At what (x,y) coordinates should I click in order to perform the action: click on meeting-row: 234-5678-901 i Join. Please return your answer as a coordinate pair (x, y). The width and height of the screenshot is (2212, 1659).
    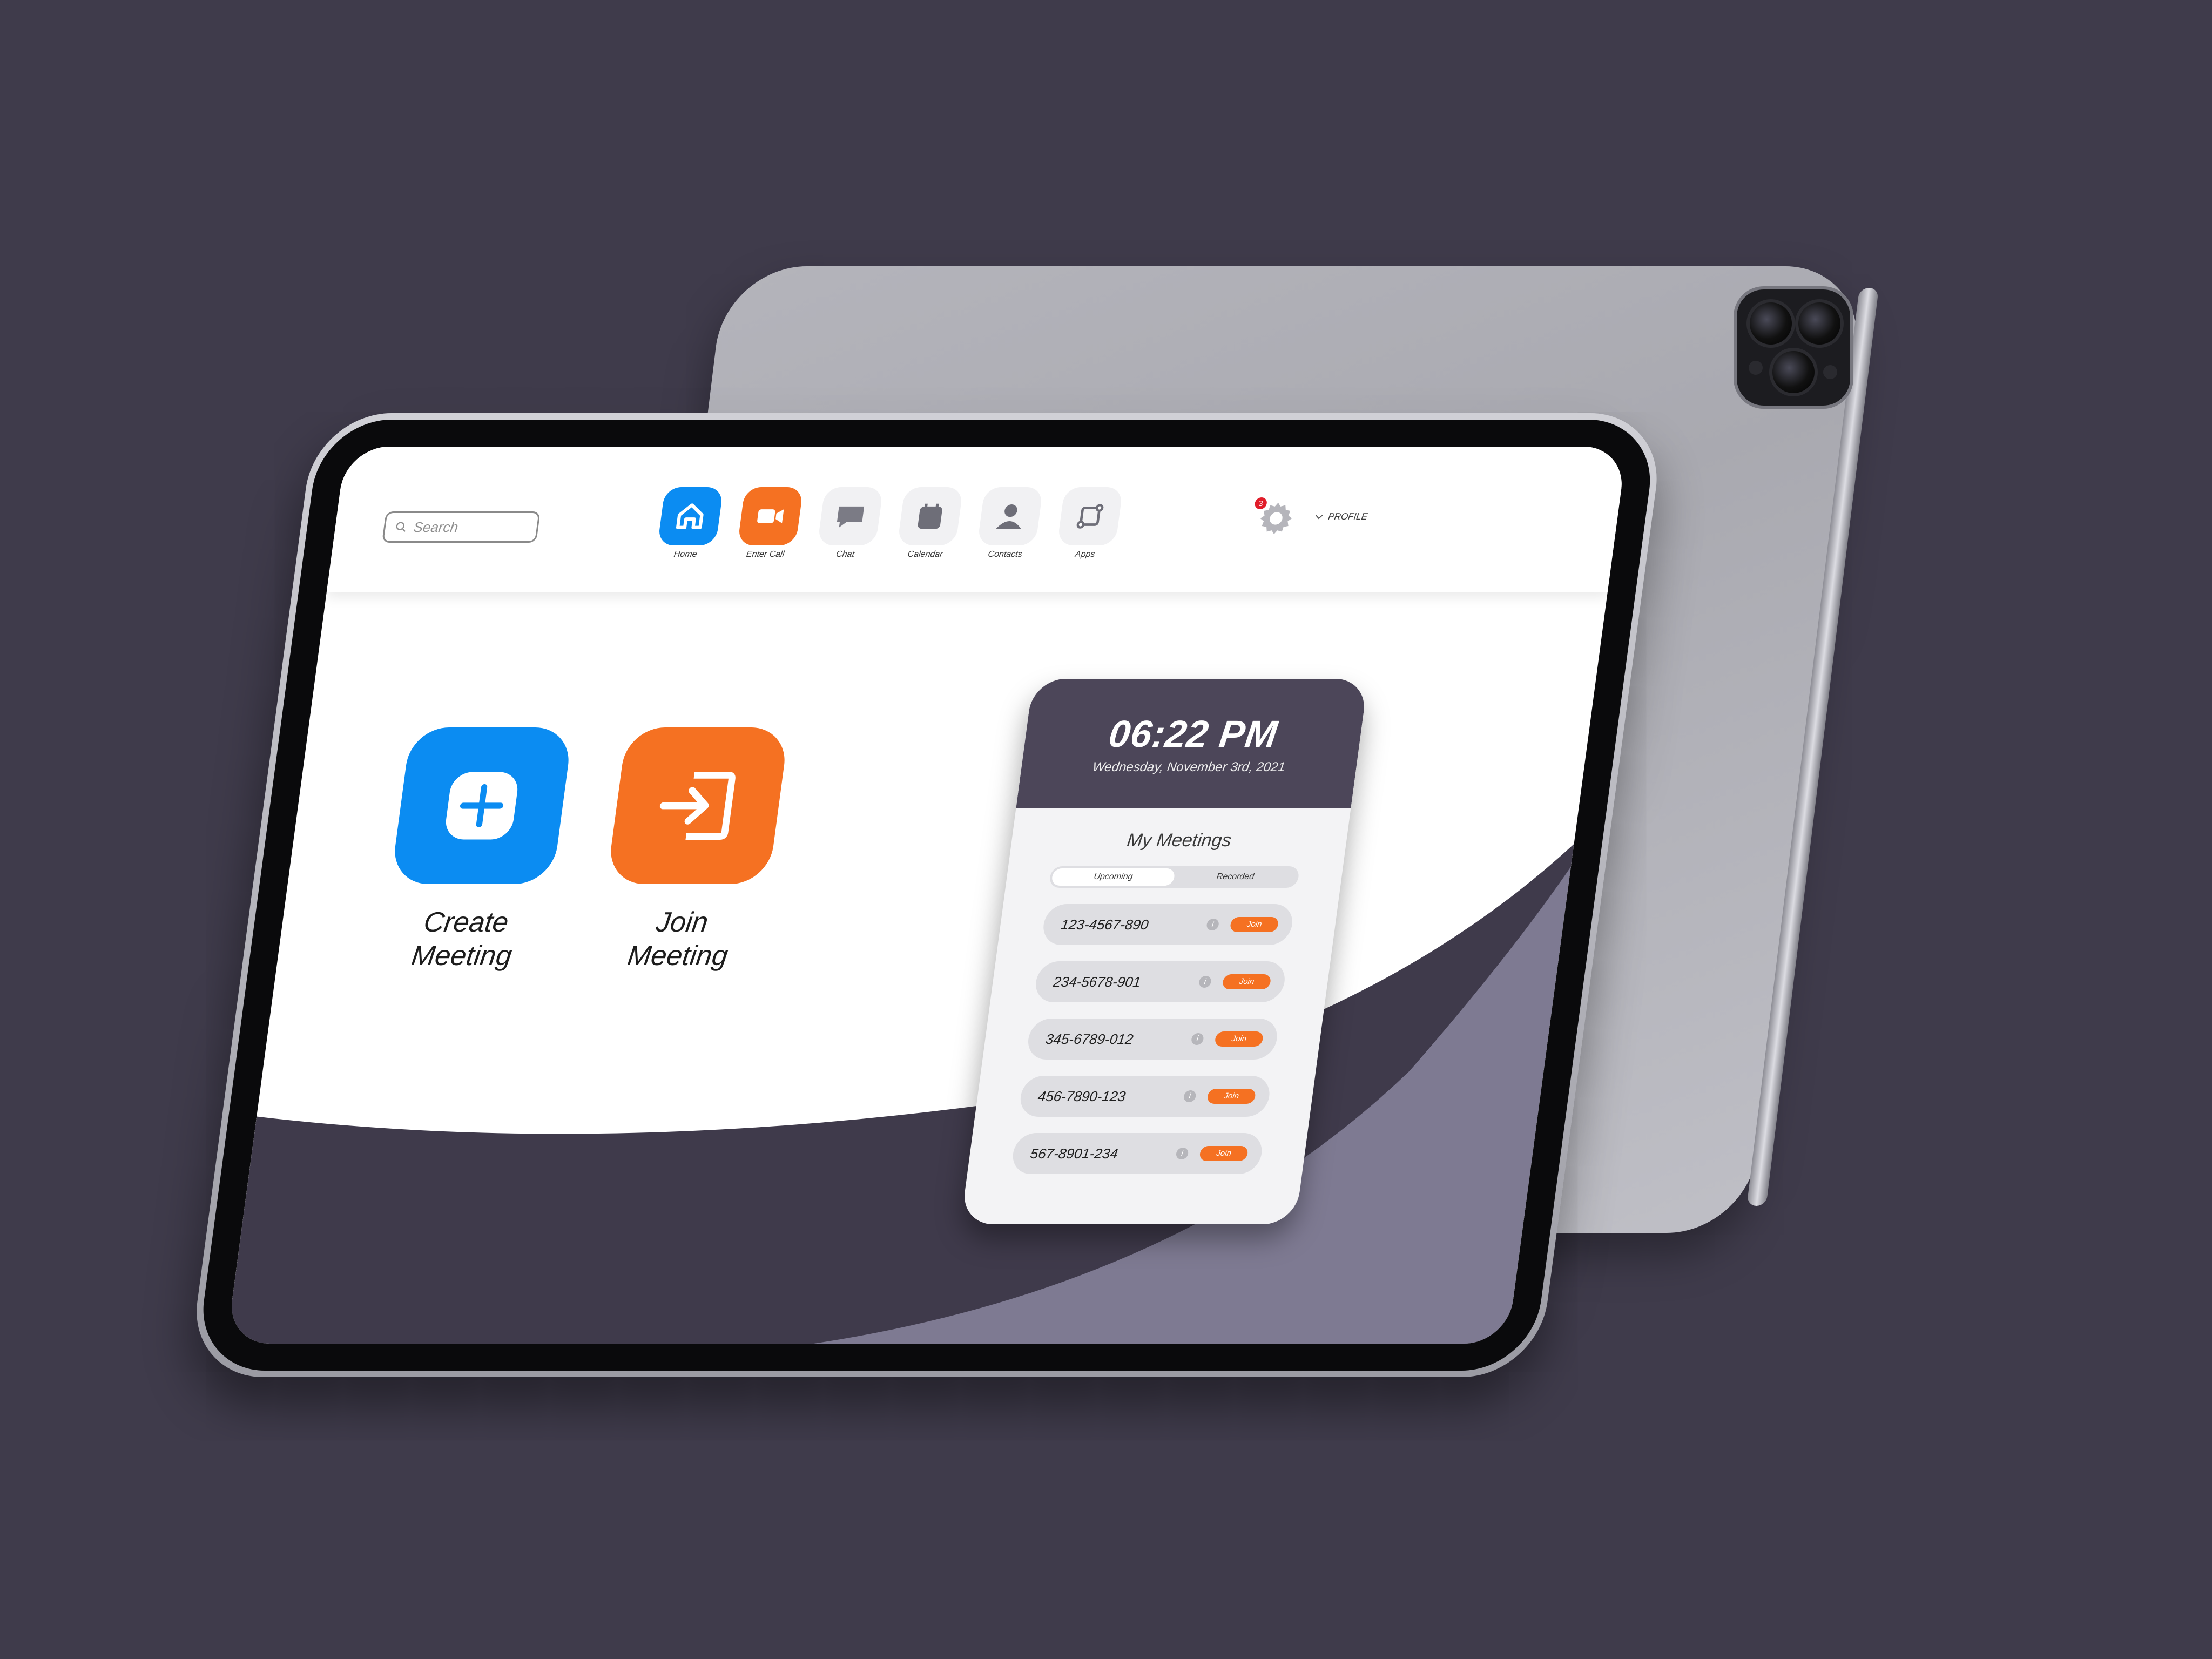
    Looking at the image, I should click on (1160, 981).